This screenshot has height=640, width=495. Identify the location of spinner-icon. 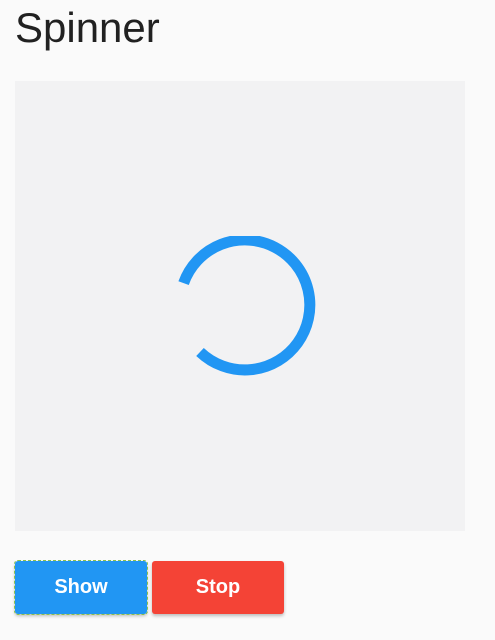
(247, 306).